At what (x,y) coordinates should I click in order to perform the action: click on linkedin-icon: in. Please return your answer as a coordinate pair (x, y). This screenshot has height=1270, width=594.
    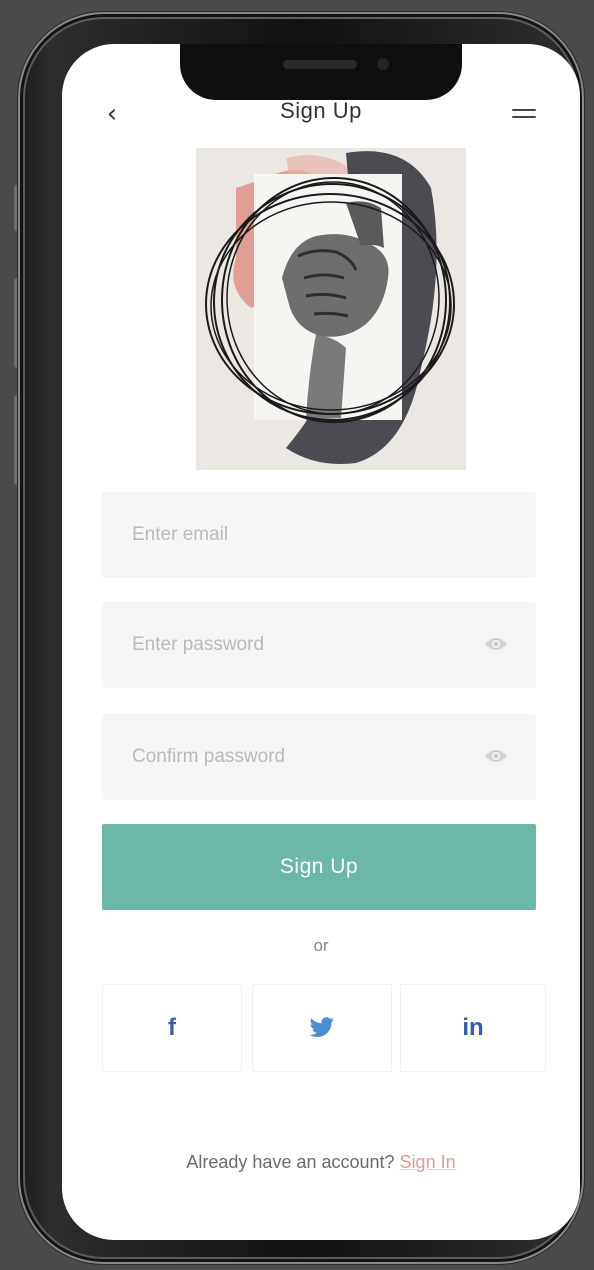
    Looking at the image, I should click on (473, 1027).